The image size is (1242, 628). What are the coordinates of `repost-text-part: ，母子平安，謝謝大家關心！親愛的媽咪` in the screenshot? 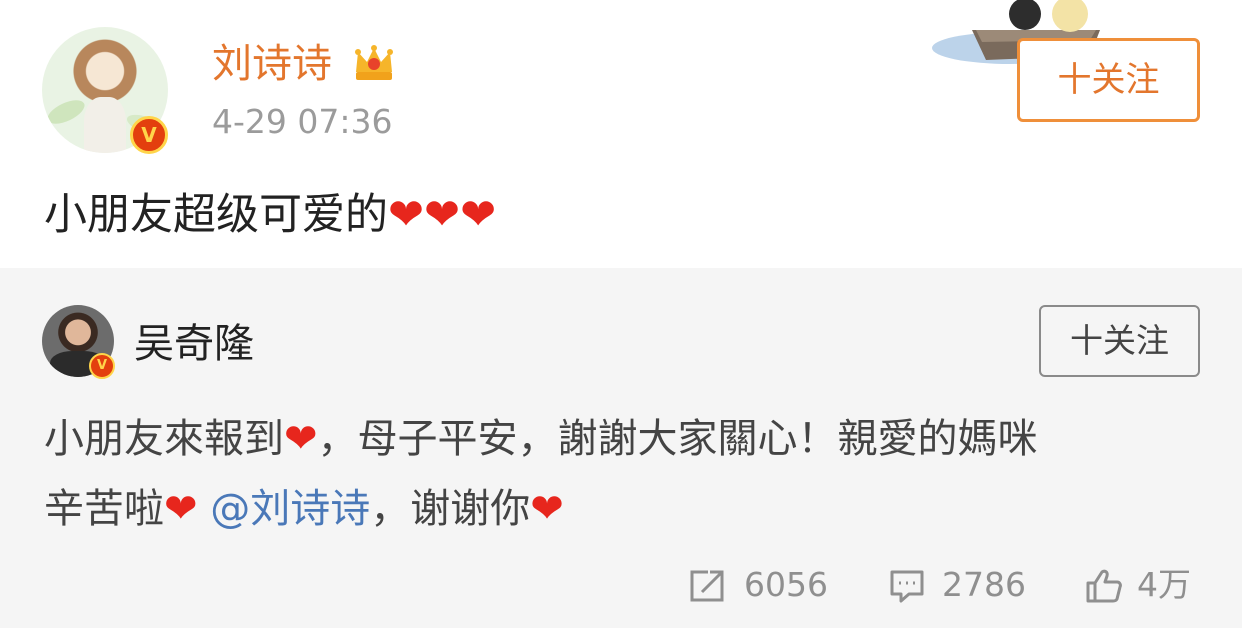 It's located at (677, 439).